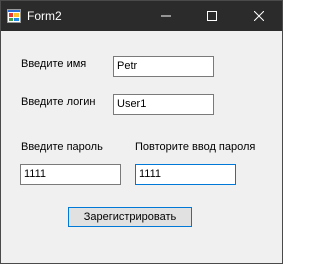 The image size is (320, 264). Describe the element at coordinates (14, 16) in the screenshot. I see `app-form-icon` at that location.